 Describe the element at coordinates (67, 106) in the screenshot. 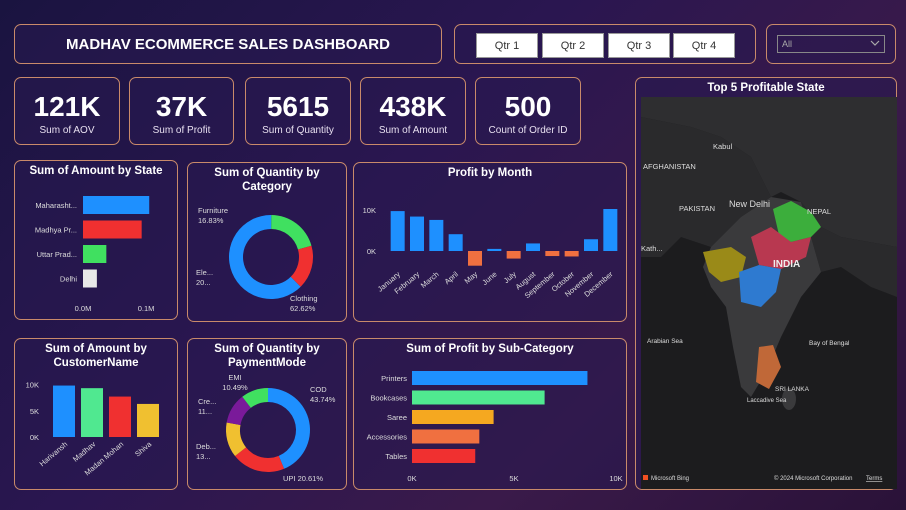

I see `kpi-value: 121K` at that location.